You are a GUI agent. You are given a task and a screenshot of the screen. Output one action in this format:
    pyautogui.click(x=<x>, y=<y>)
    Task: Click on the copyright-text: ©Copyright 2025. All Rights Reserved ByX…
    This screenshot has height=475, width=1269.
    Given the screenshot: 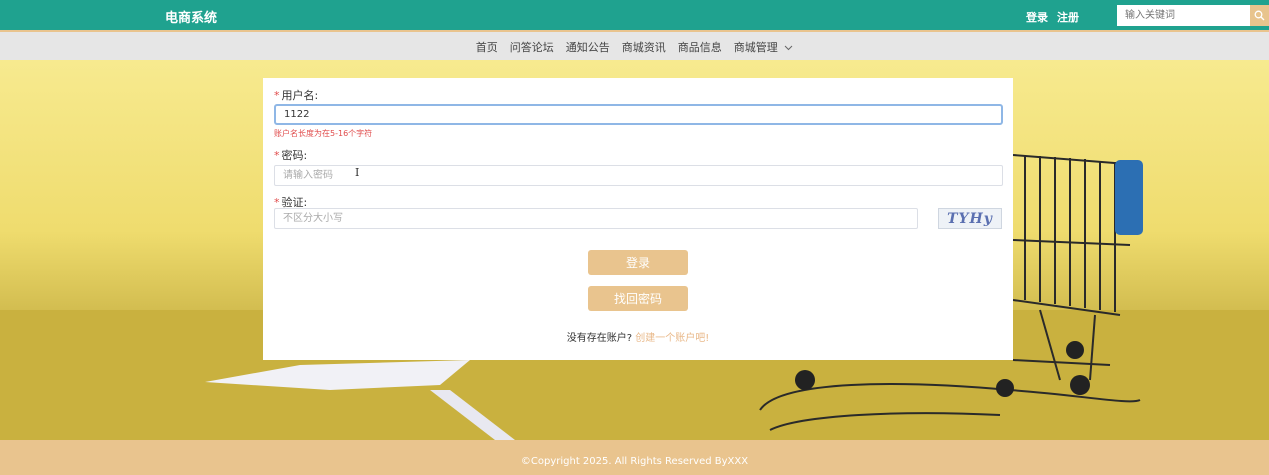 What is the action you would take?
    pyautogui.click(x=634, y=461)
    